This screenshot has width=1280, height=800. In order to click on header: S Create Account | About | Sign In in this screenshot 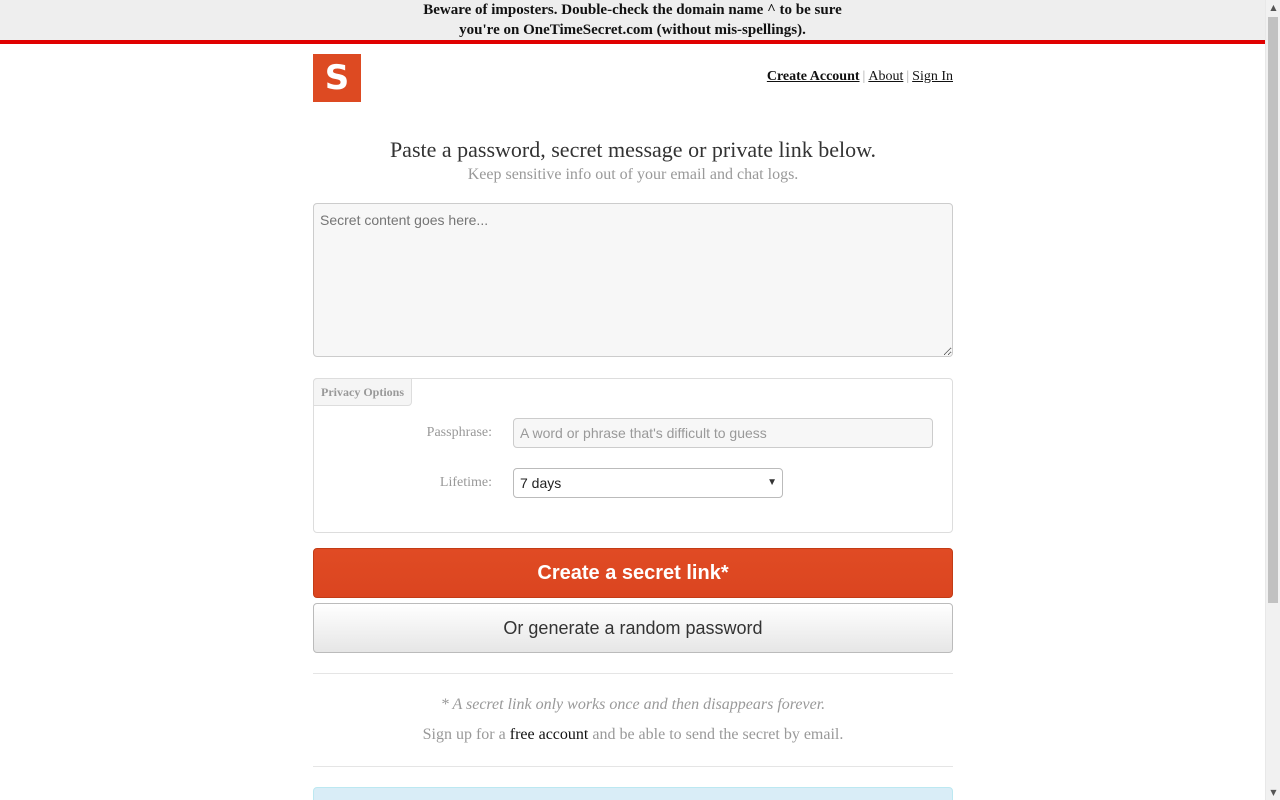, I will do `click(633, 83)`.